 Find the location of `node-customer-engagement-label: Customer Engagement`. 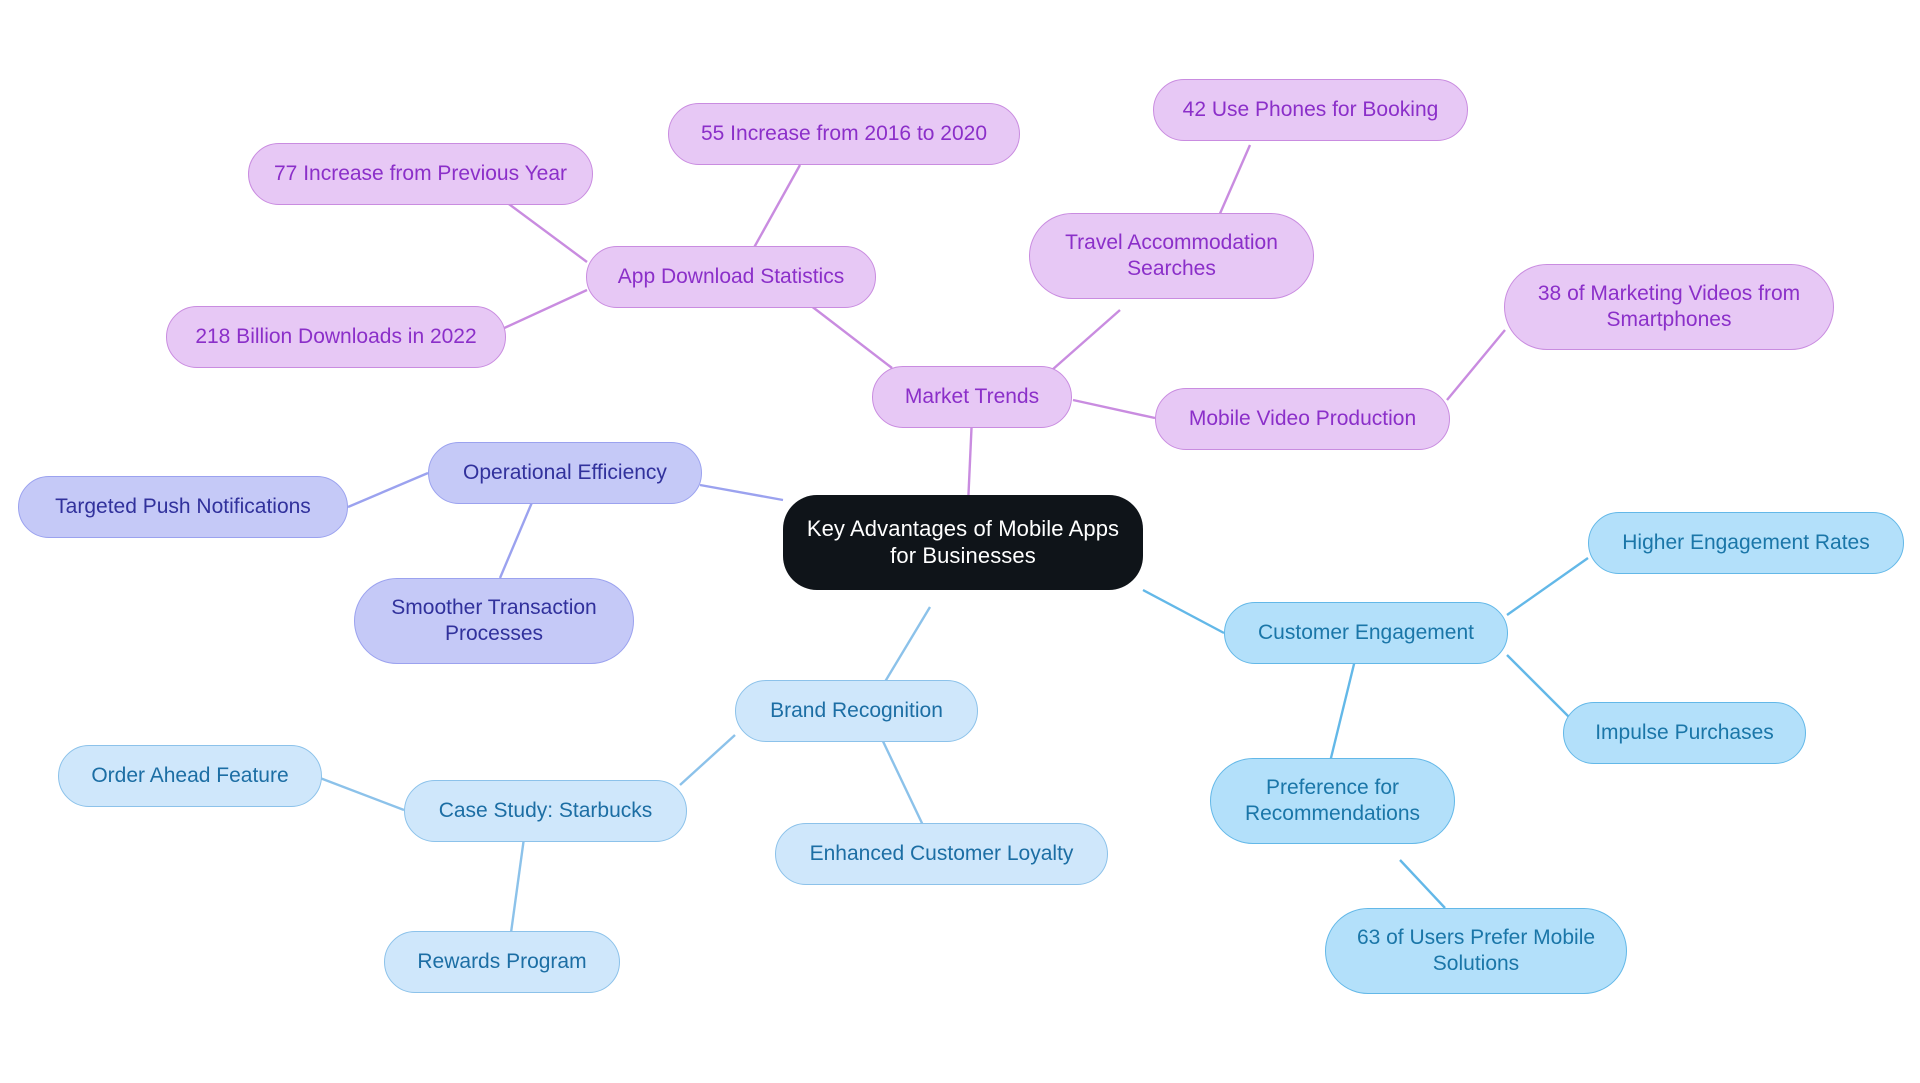

node-customer-engagement-label: Customer Engagement is located at coordinates (1366, 633).